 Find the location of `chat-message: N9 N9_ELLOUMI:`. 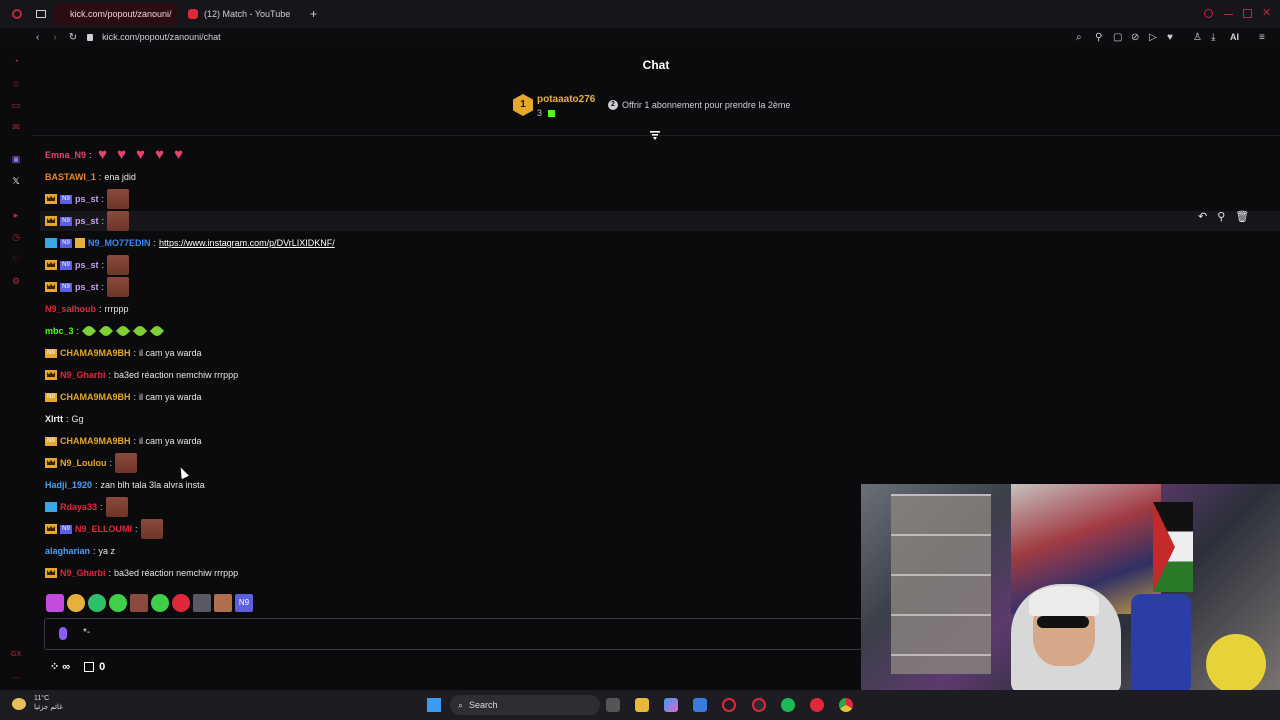

chat-message: N9 N9_ELLOUMI: is located at coordinates (104, 529).